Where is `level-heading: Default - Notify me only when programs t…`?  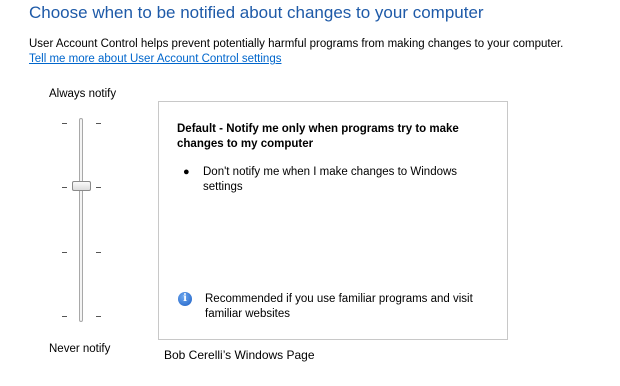
level-heading: Default - Notify me only when programs t… is located at coordinates (318, 136).